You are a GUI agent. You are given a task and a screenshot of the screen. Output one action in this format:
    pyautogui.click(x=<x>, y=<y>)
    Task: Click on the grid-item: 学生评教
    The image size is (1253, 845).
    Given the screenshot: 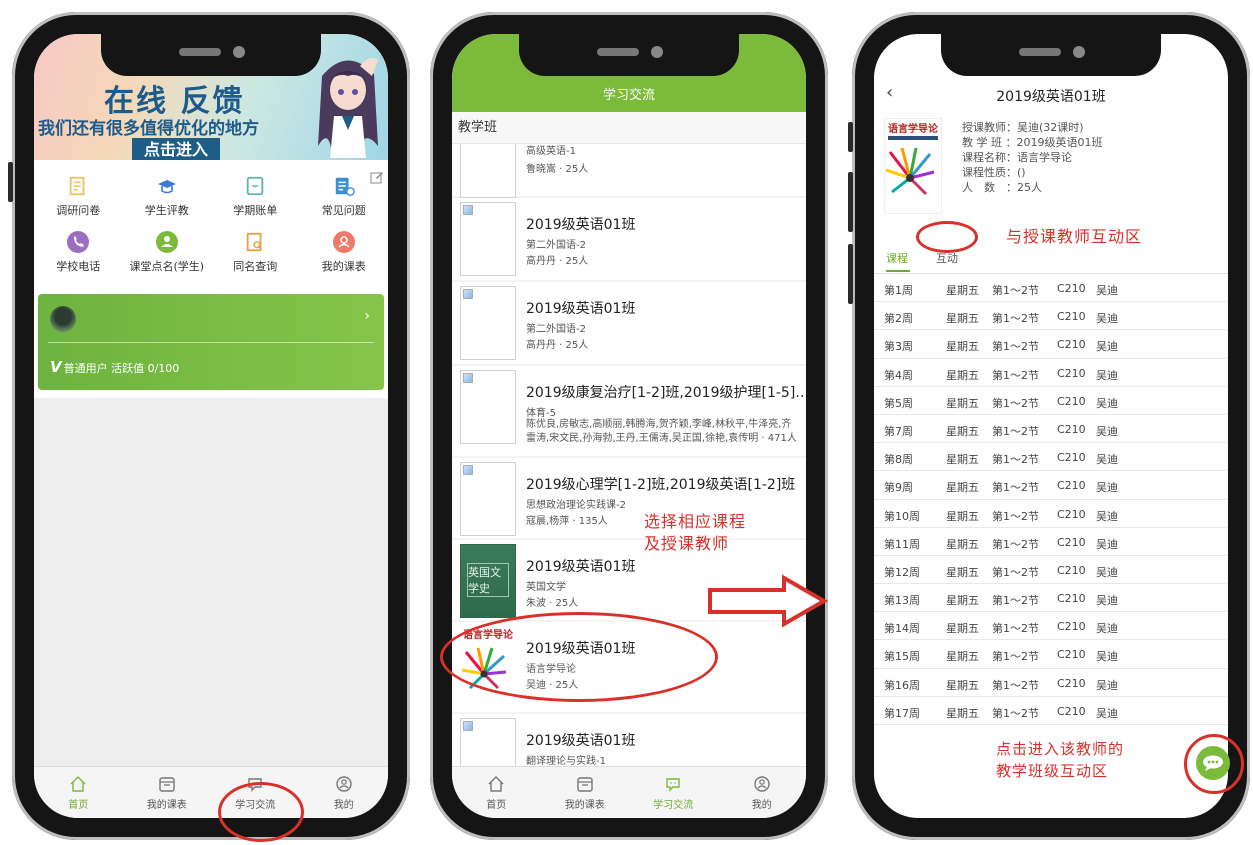 What is the action you would take?
    pyautogui.click(x=167, y=198)
    